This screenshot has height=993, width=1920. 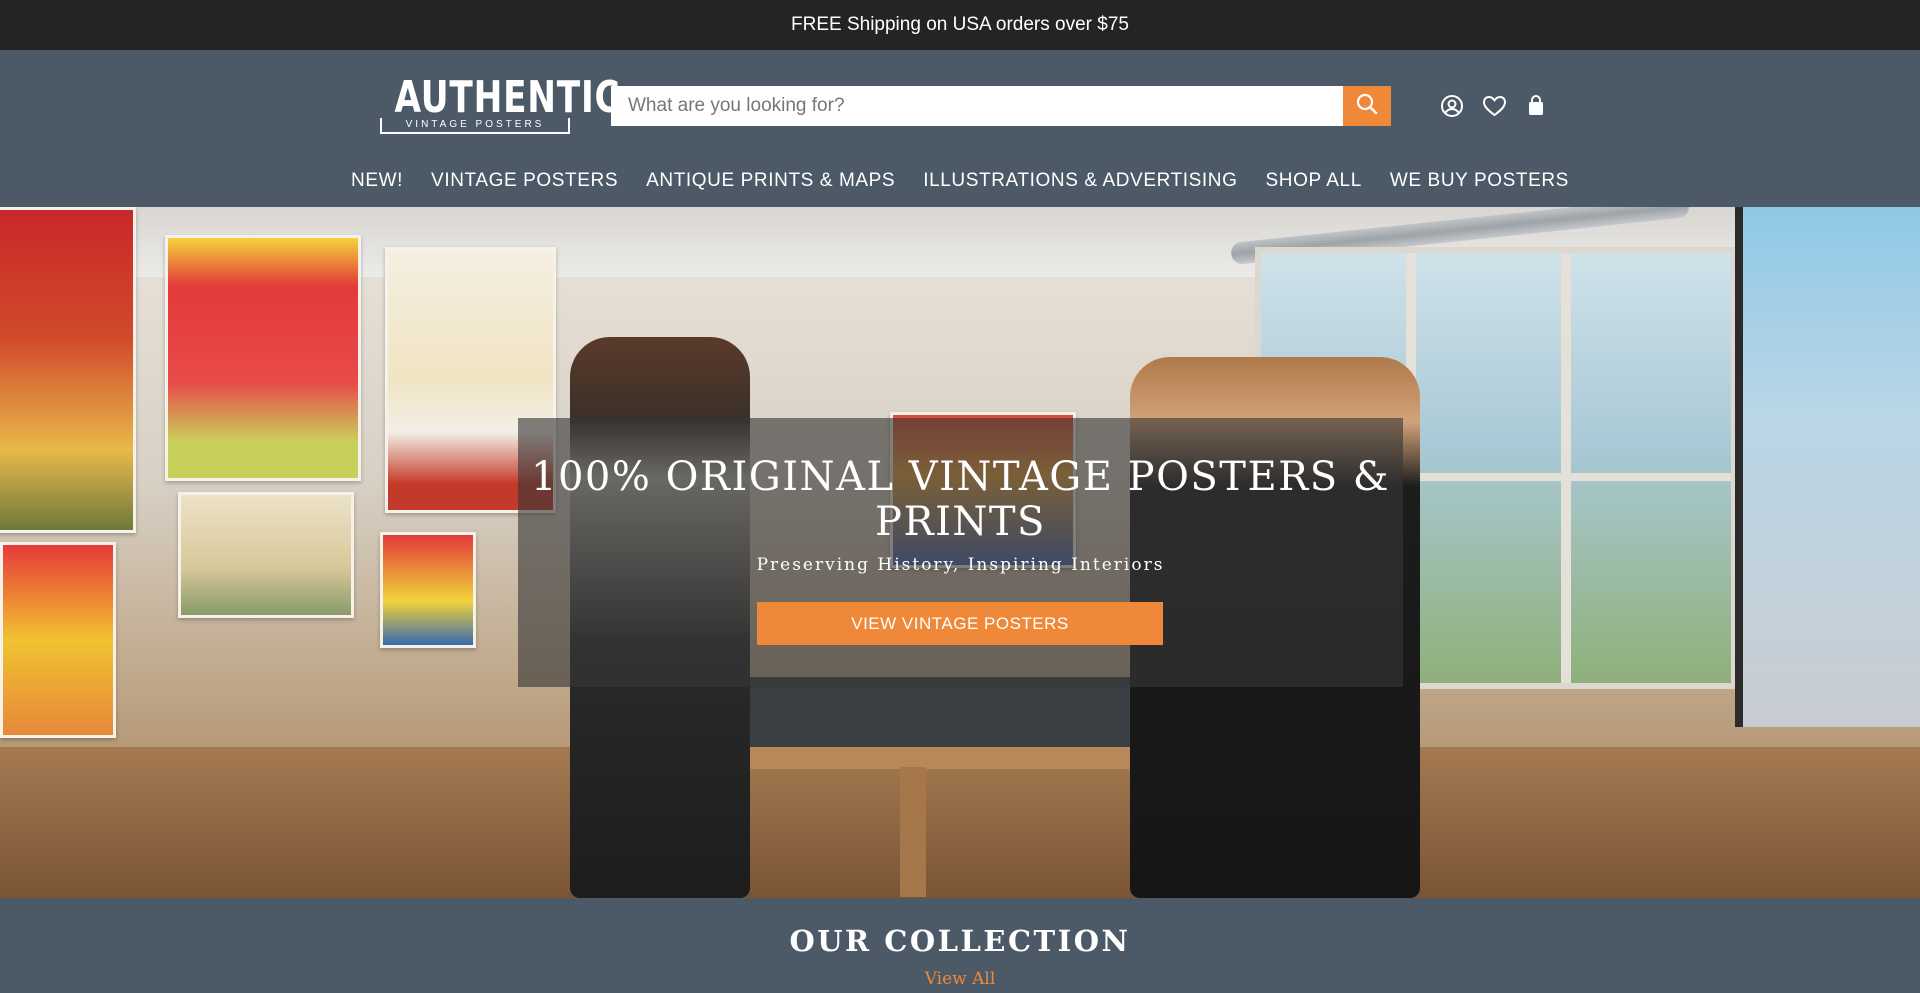 I want to click on search-input, so click(x=977, y=106).